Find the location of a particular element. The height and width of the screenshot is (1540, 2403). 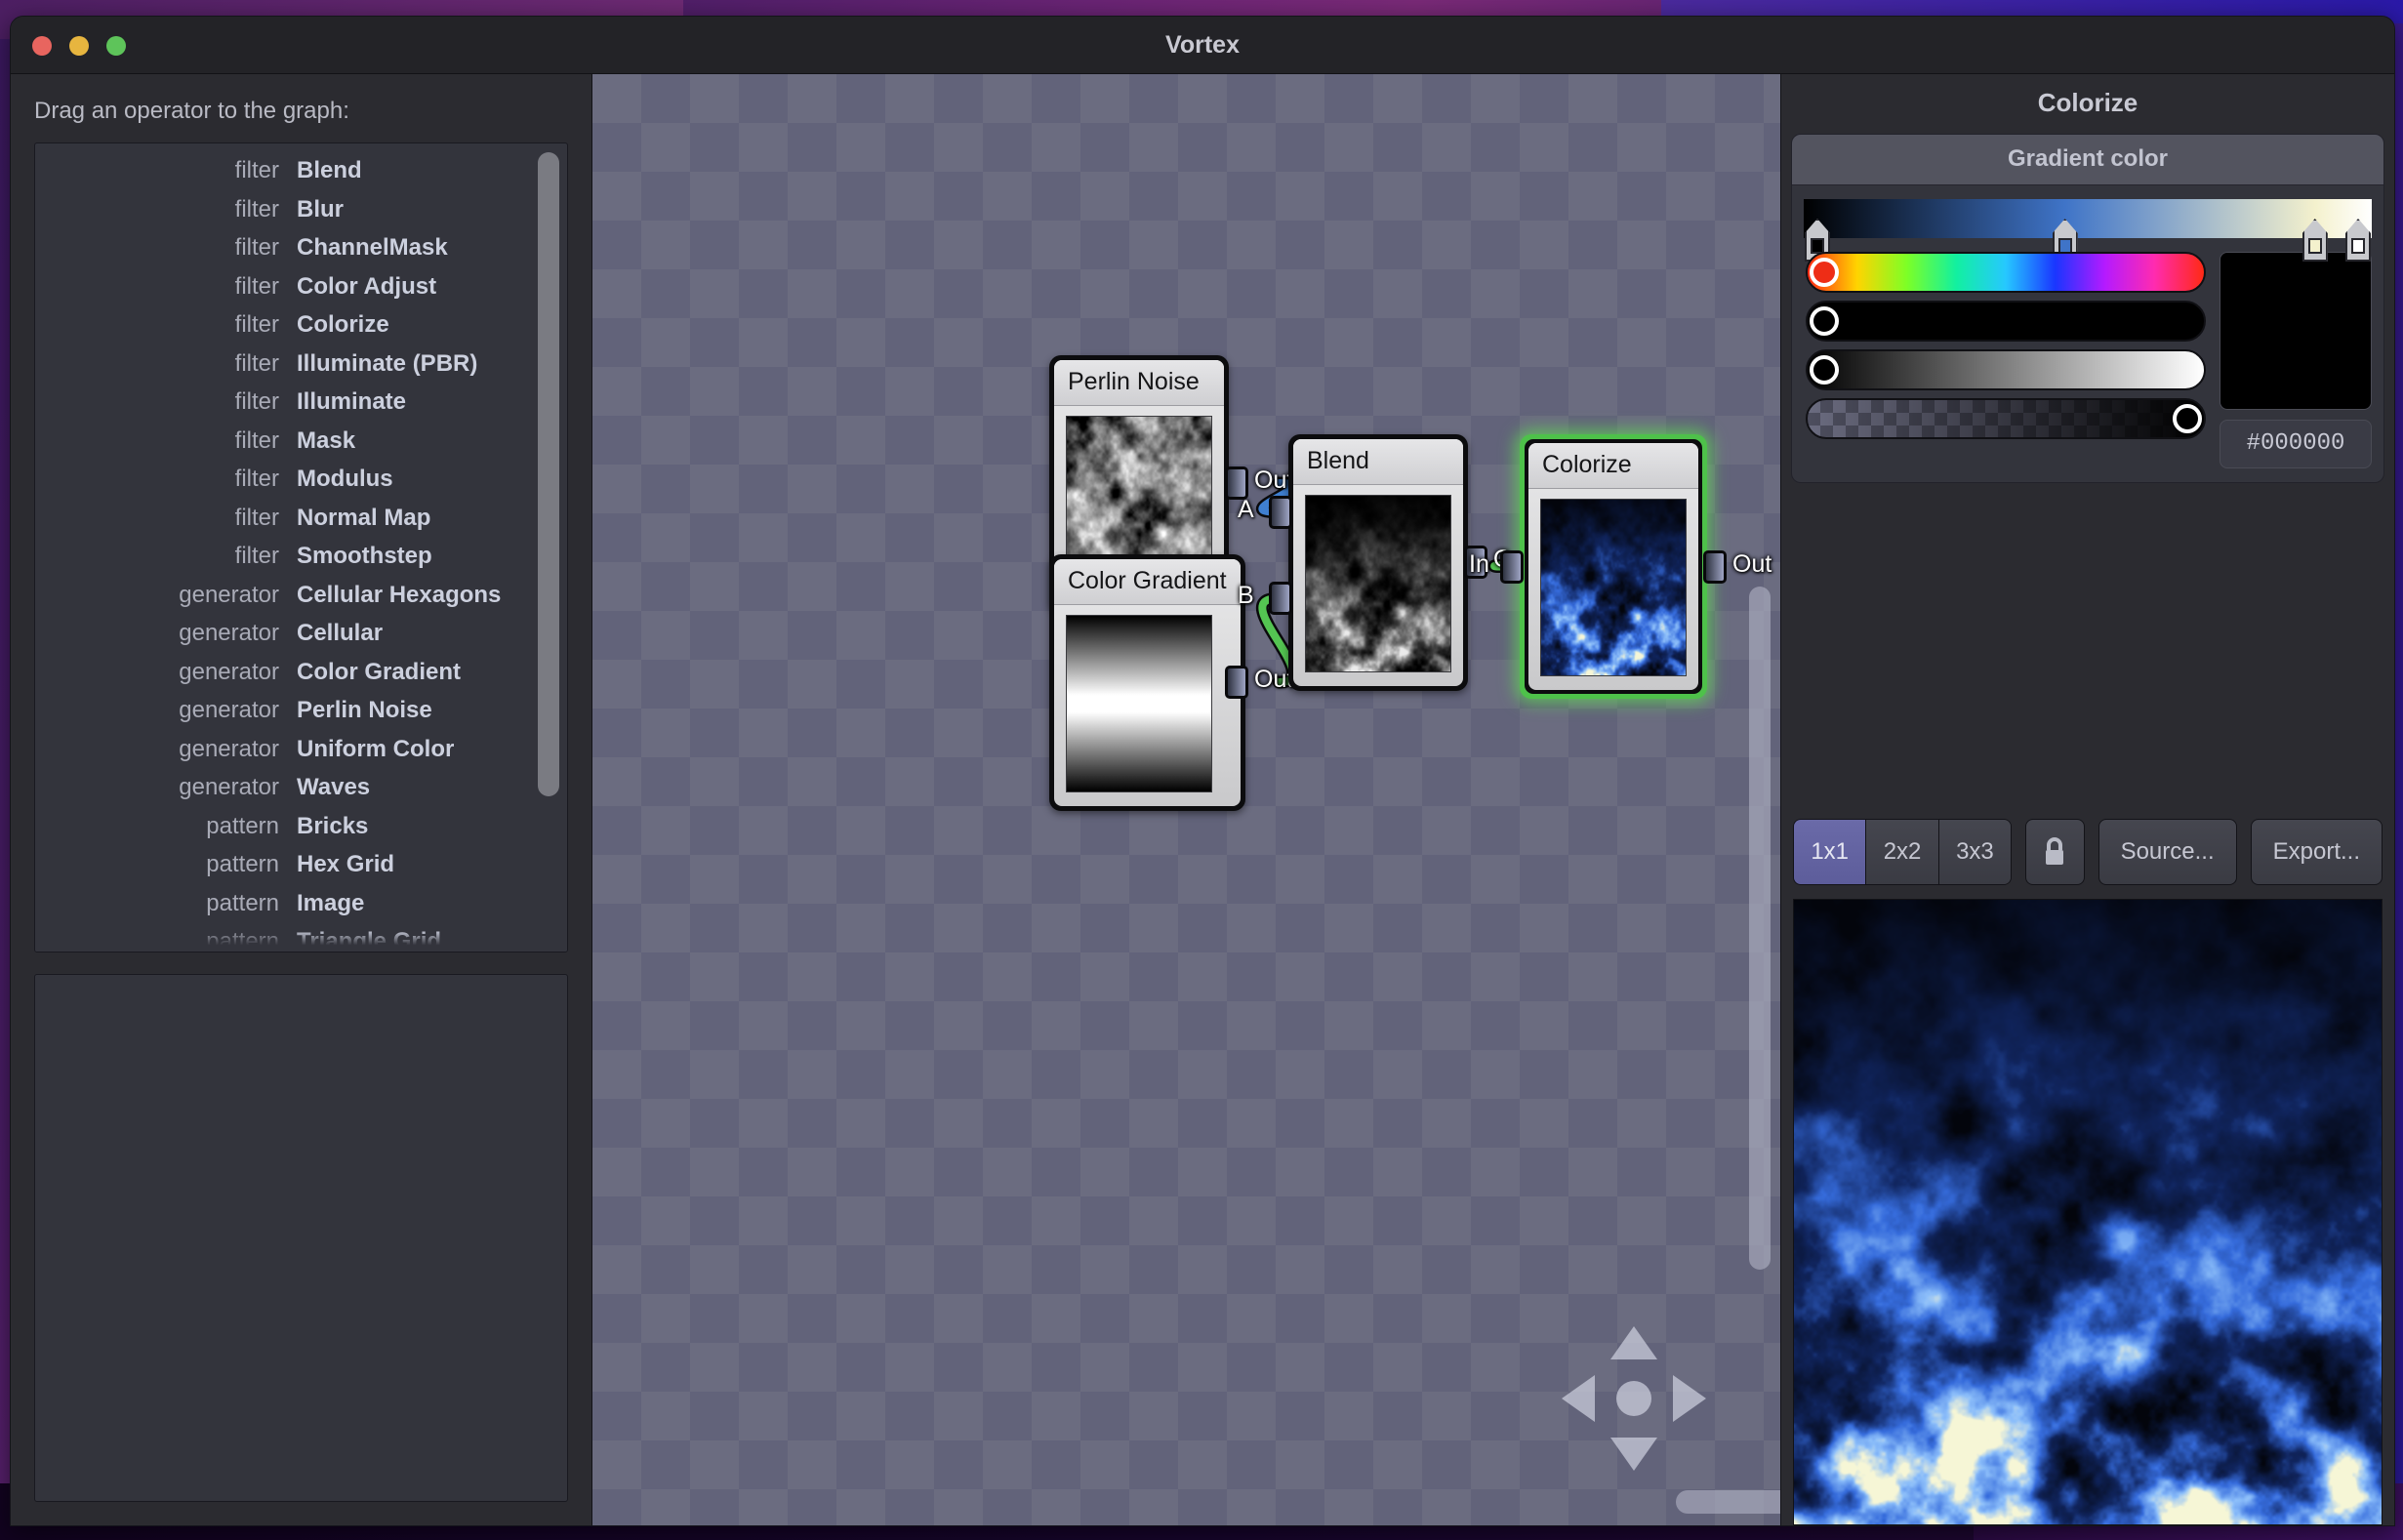

operator-list-item: filter Colorize is located at coordinates (301, 330).